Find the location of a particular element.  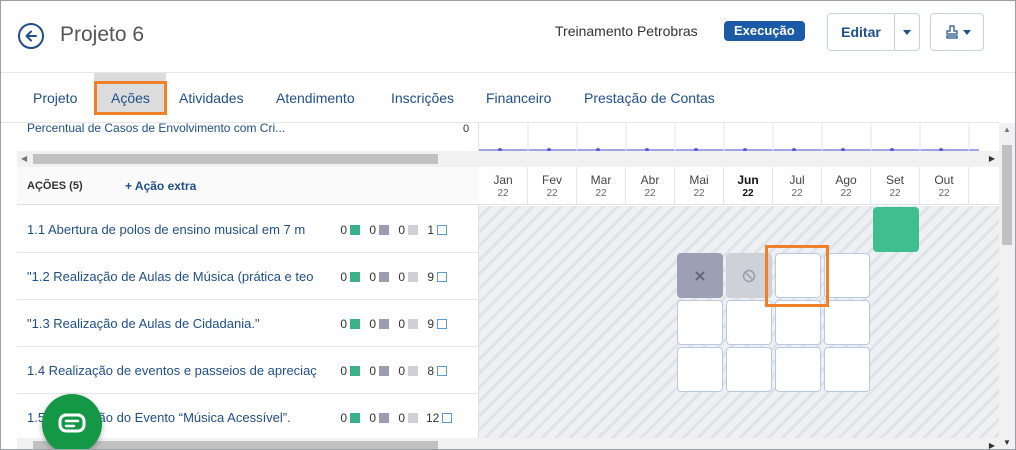

scroll-up-icon: ▲ is located at coordinates (1007, 129).